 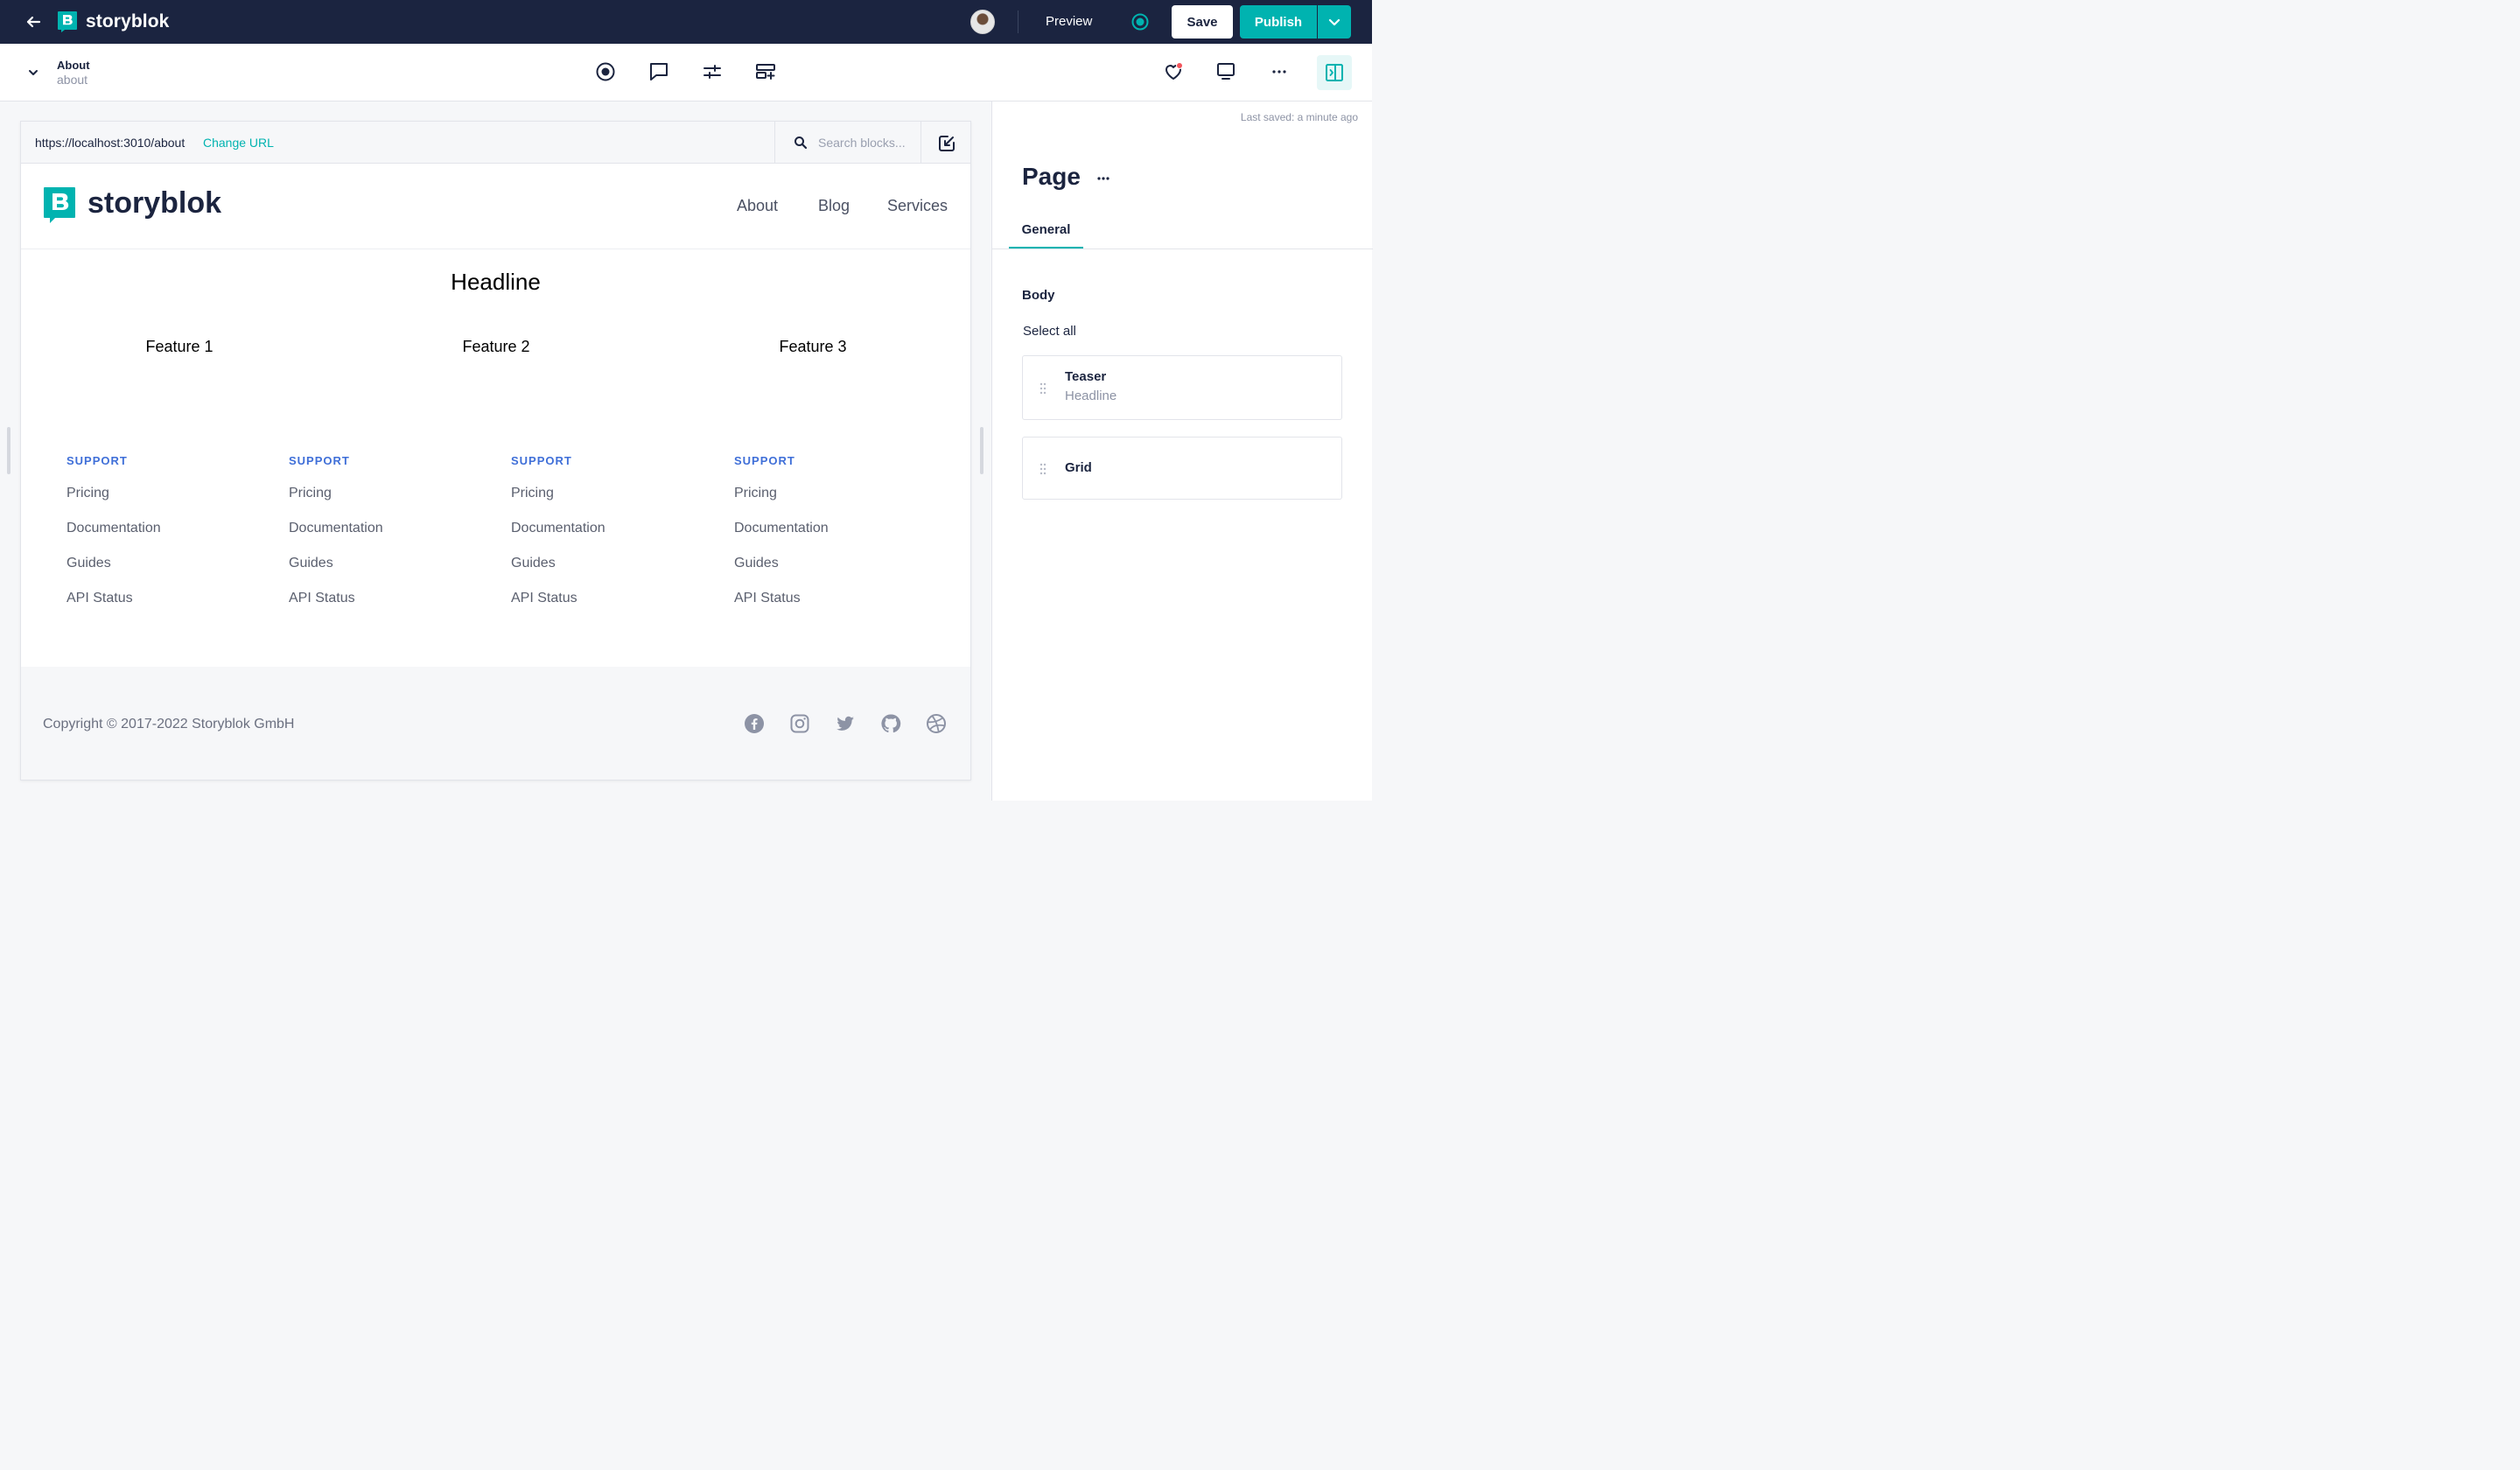 I want to click on feature-item: Feature 2, so click(x=496, y=347).